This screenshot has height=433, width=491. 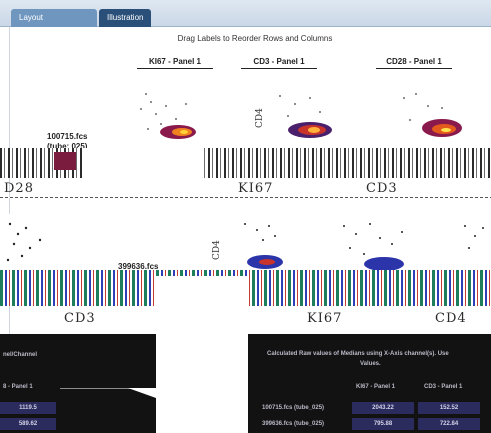 I want to click on x-axis-label-ki67: KI67, so click(x=256, y=188).